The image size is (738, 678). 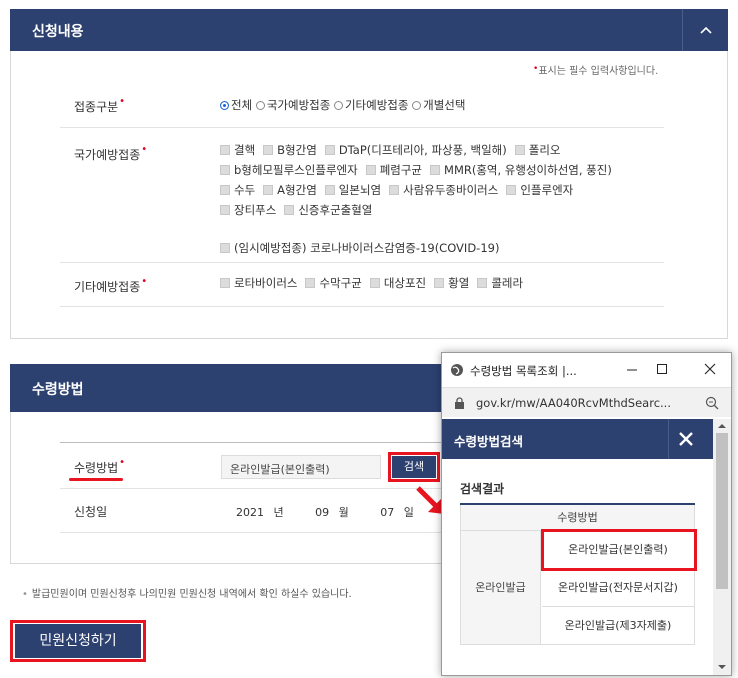 What do you see at coordinates (489, 441) in the screenshot?
I see `popup-header-title: 수령방법검색` at bounding box center [489, 441].